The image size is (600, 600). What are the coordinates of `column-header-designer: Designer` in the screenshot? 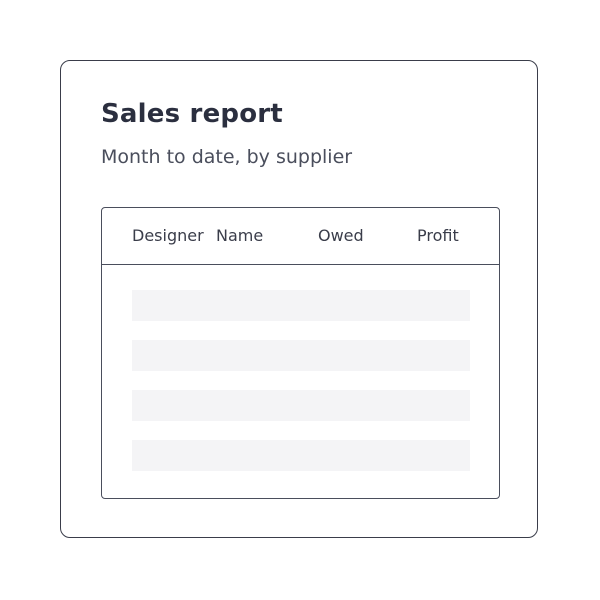 It's located at (168, 235).